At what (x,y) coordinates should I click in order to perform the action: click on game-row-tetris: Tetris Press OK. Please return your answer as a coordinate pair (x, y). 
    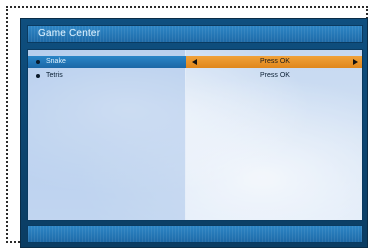
    Looking at the image, I should click on (195, 76).